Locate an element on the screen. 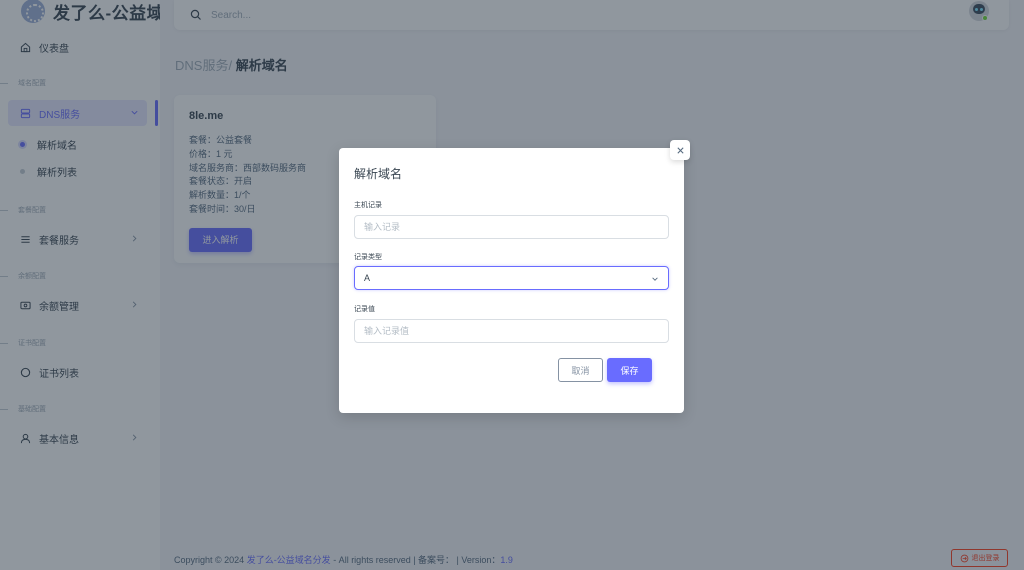  modal-close-button is located at coordinates (680, 150).